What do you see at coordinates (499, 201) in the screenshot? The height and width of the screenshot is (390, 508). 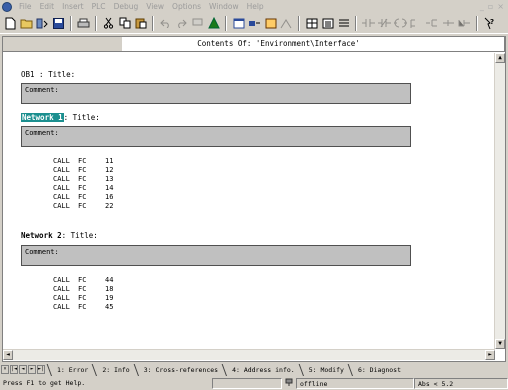 I see `vertical-scrollbar: ▲ ▼` at bounding box center [499, 201].